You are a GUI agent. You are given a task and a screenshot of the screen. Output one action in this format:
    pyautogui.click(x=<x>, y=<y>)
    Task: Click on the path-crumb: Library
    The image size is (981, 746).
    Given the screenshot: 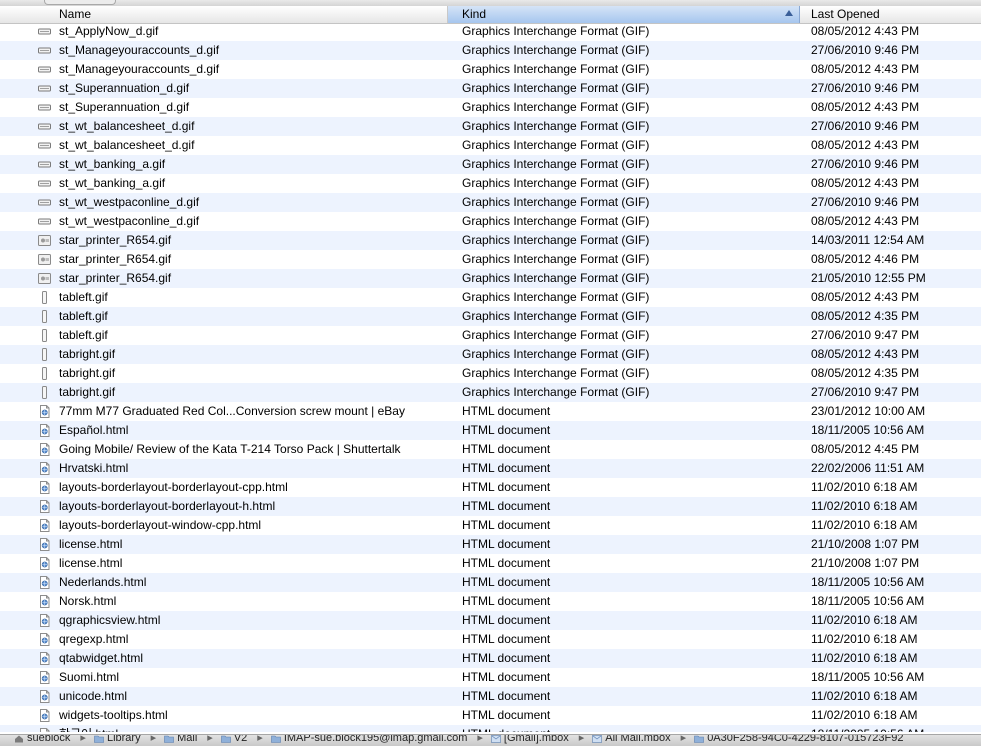 What is the action you would take?
    pyautogui.click(x=117, y=740)
    